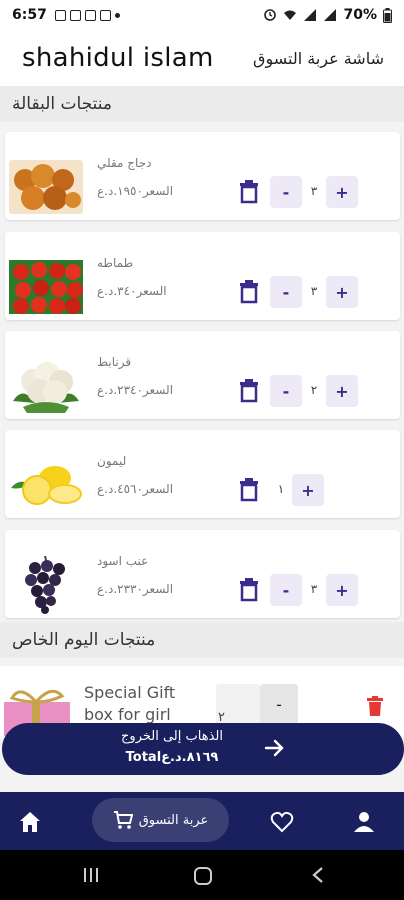 The image size is (404, 900). What do you see at coordinates (118, 58) in the screenshot?
I see `user-name: shahidul islam` at bounding box center [118, 58].